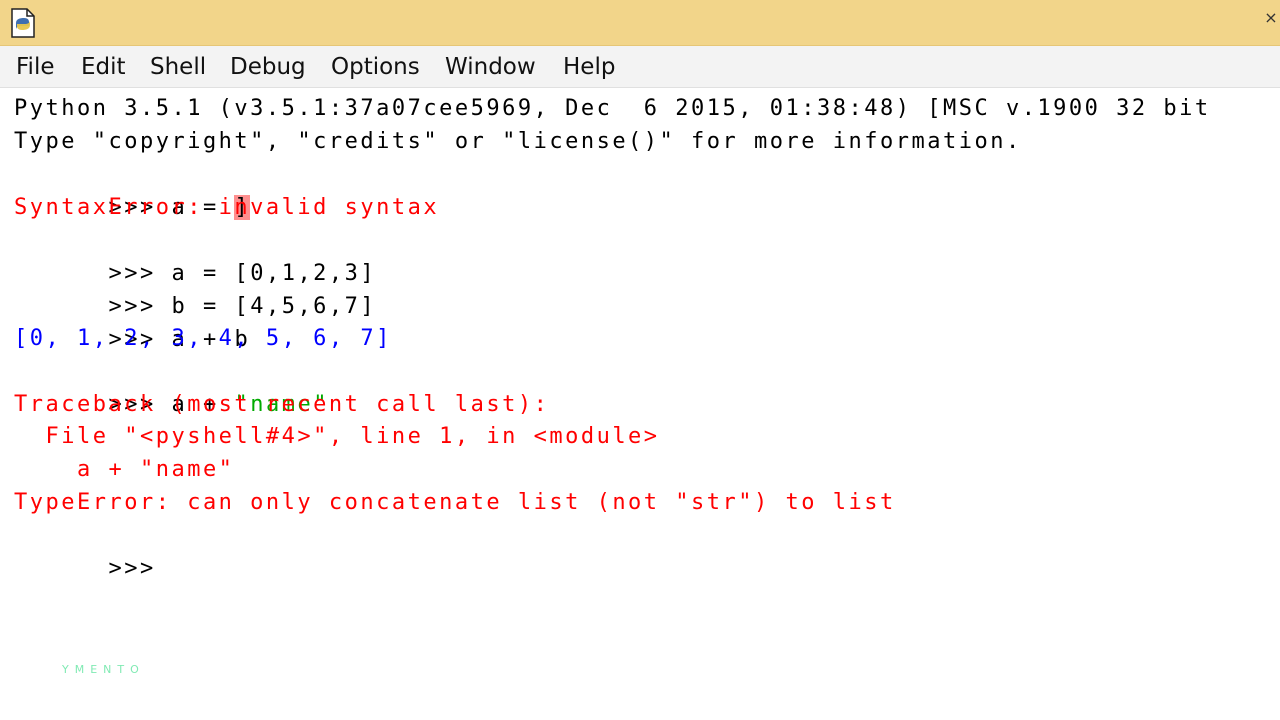 Image resolution: width=1280 pixels, height=720 pixels. What do you see at coordinates (268, 67) in the screenshot?
I see `menu-debug: Debug` at bounding box center [268, 67].